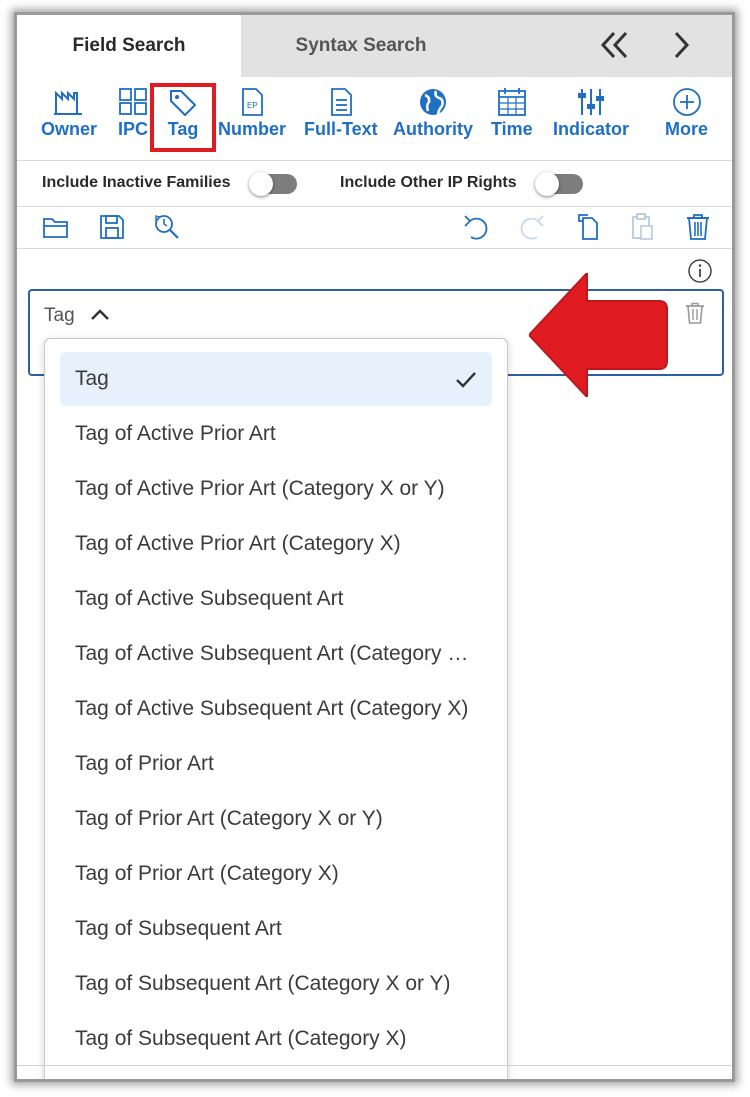 This screenshot has width=750, height=1097. Describe the element at coordinates (274, 184) in the screenshot. I see `inactive-families-toggle` at that location.